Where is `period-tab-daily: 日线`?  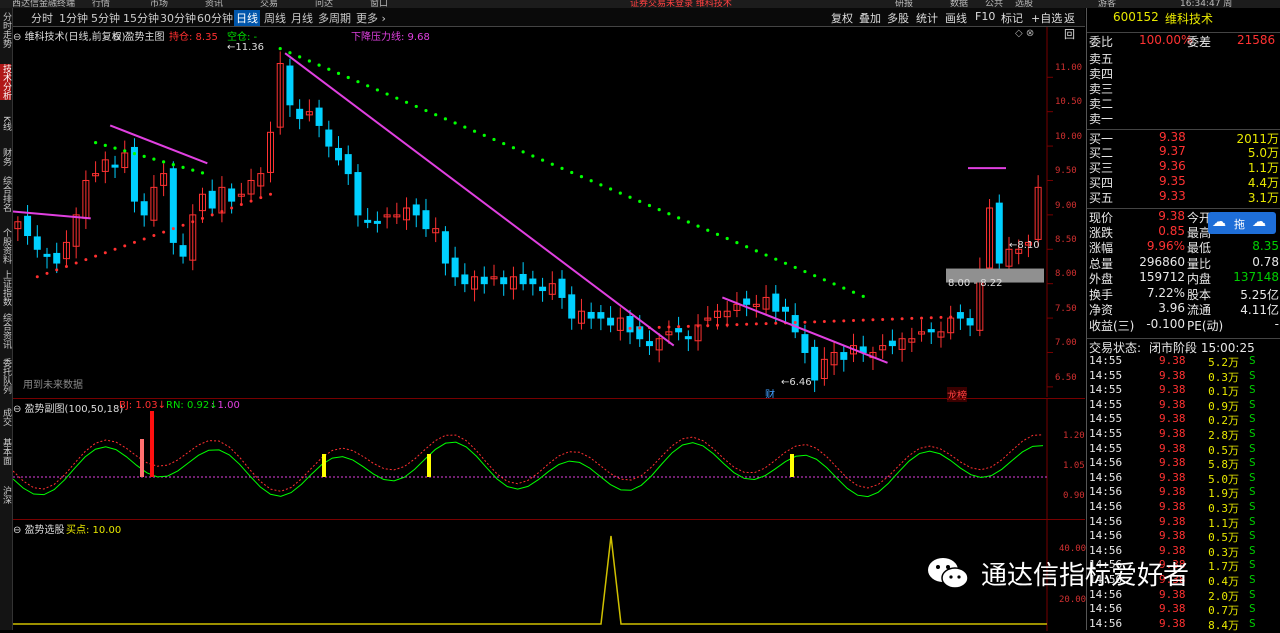 period-tab-daily: 日线 is located at coordinates (247, 18).